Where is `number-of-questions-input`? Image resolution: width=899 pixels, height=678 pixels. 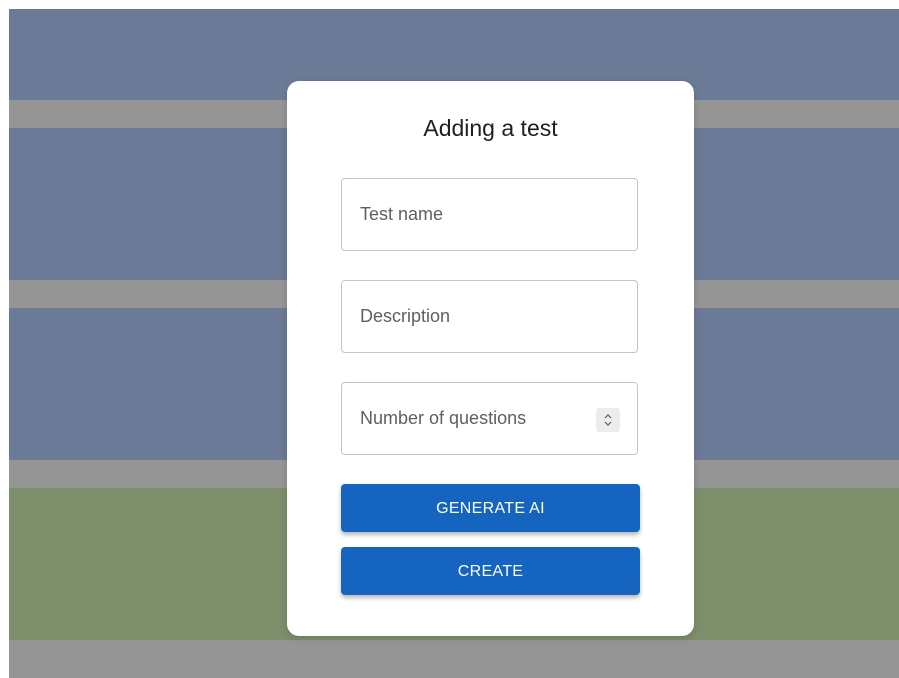 number-of-questions-input is located at coordinates (489, 418).